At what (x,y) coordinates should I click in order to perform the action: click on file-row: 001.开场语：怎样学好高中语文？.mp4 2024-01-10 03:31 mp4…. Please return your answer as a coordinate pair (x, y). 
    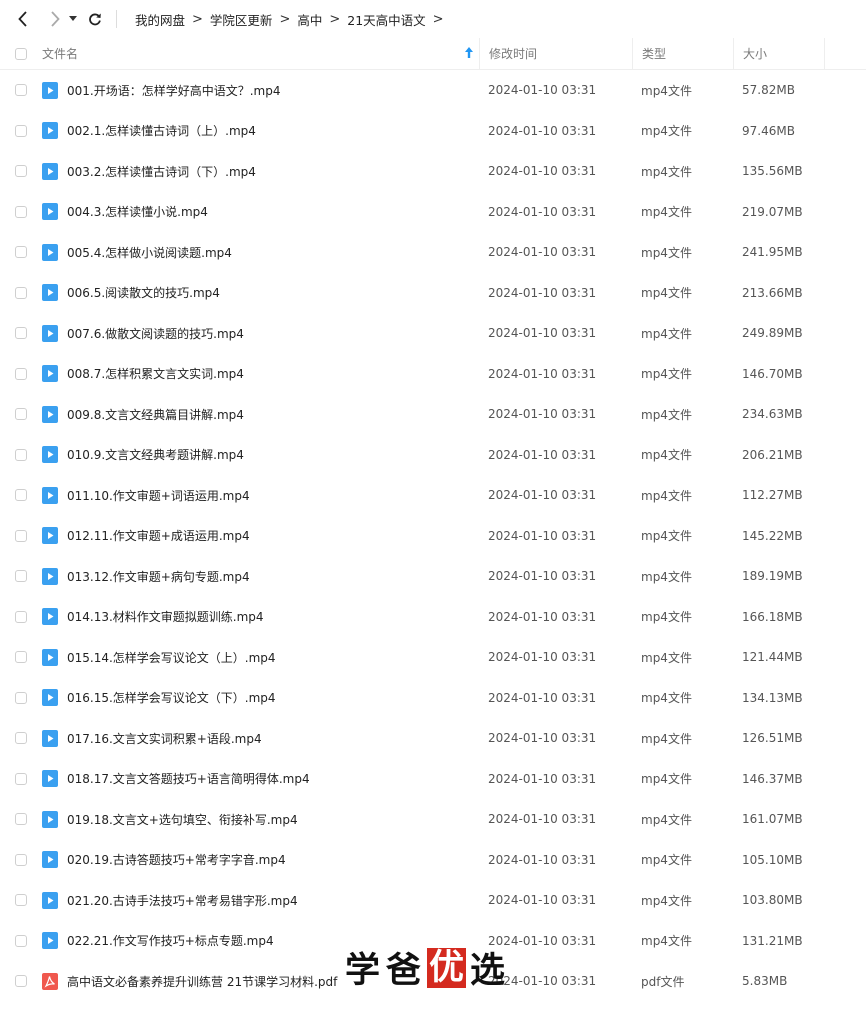
    Looking at the image, I should click on (433, 90).